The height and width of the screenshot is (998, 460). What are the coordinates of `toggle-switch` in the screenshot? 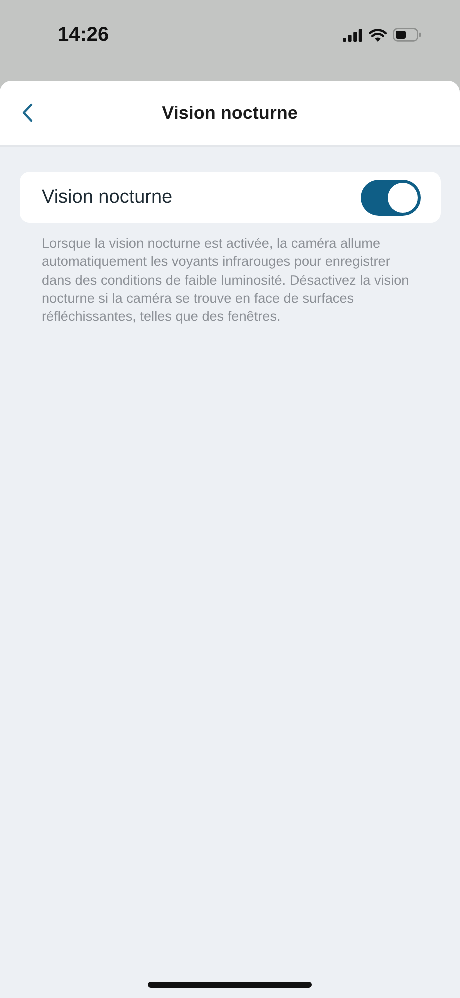 It's located at (391, 198).